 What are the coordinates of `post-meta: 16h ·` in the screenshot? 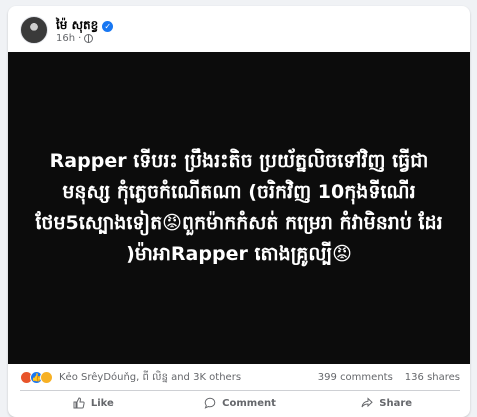 It's located at (75, 38).